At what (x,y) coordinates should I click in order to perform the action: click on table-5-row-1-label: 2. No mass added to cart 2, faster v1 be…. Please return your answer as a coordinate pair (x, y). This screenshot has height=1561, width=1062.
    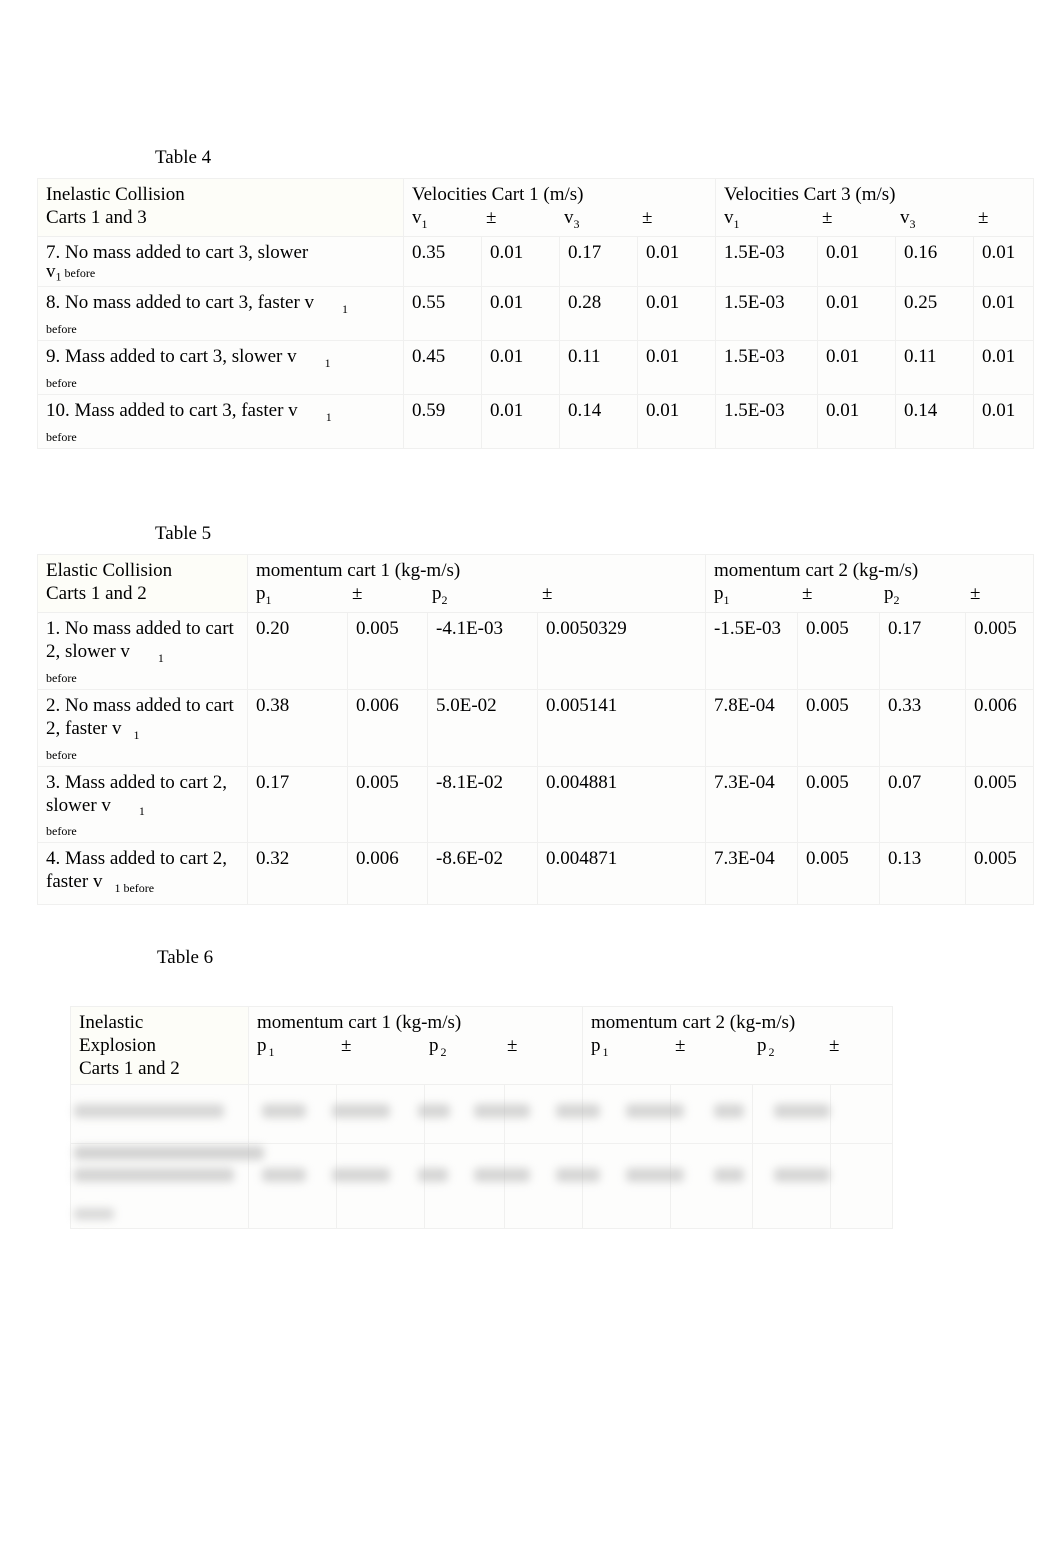
    Looking at the image, I should click on (142, 727).